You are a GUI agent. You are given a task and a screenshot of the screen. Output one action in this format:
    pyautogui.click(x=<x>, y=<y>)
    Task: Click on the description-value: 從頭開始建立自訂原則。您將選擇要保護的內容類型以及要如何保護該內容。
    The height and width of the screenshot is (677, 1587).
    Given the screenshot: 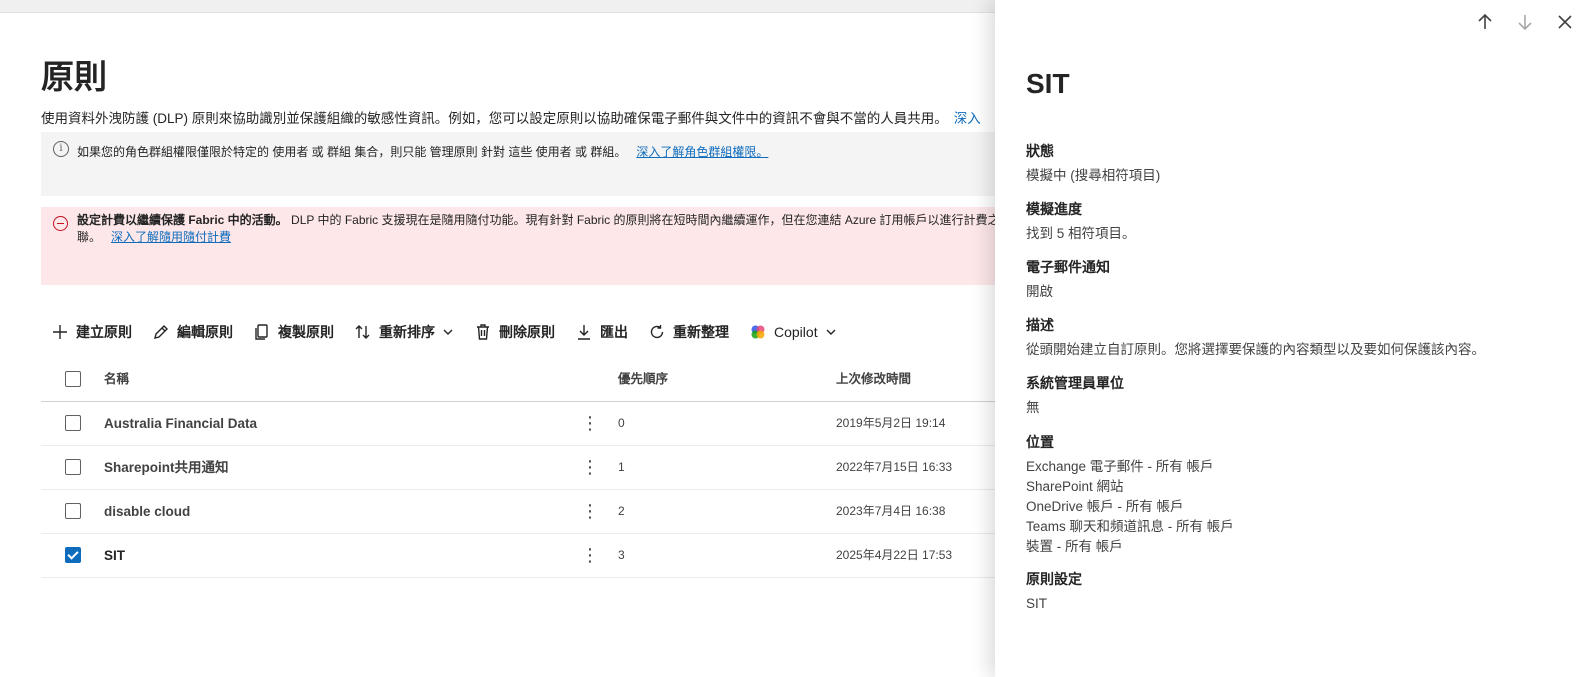 What is the action you would take?
    pyautogui.click(x=1255, y=349)
    